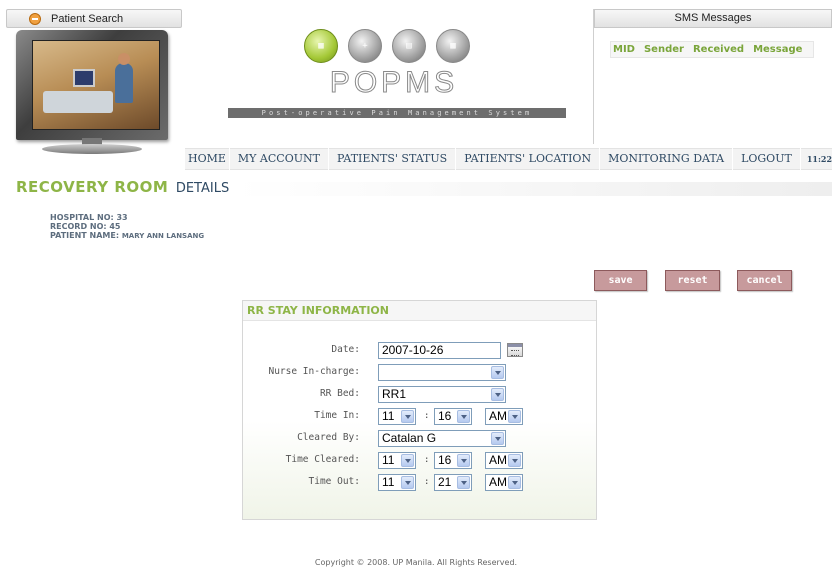  What do you see at coordinates (124, 83) in the screenshot?
I see `person-shape` at bounding box center [124, 83].